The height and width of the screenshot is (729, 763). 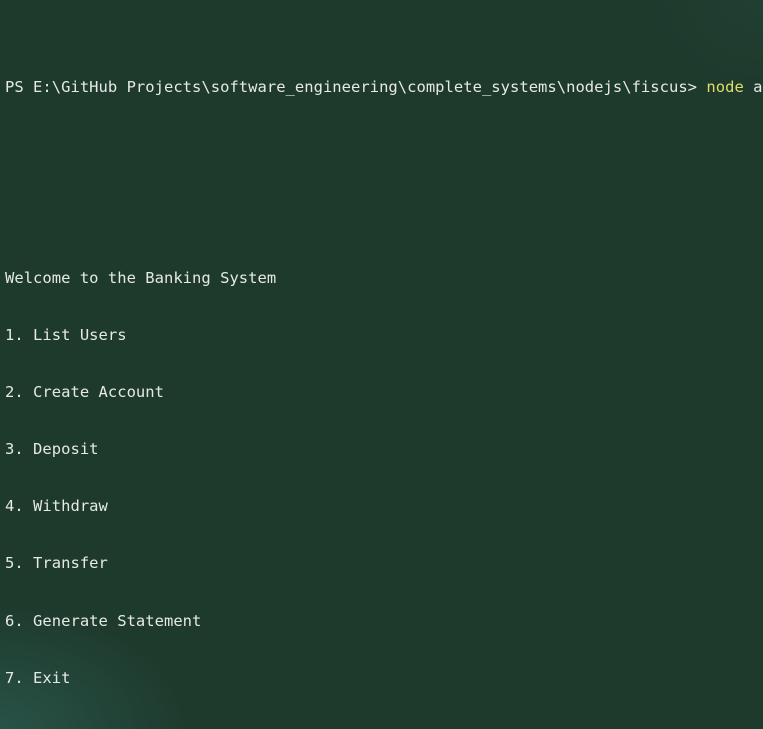 What do you see at coordinates (725, 87) in the screenshot?
I see `command-name-token: node` at bounding box center [725, 87].